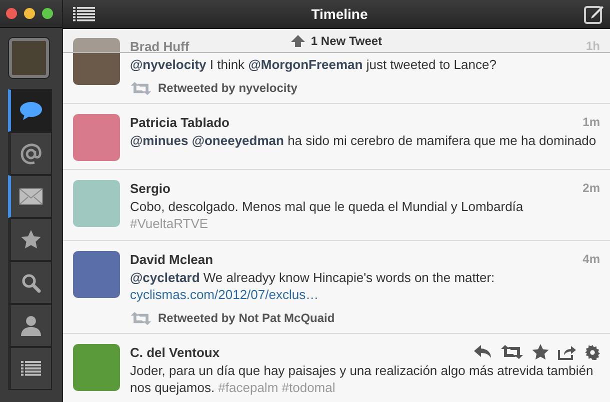  I want to click on search-icon, so click(31, 282).